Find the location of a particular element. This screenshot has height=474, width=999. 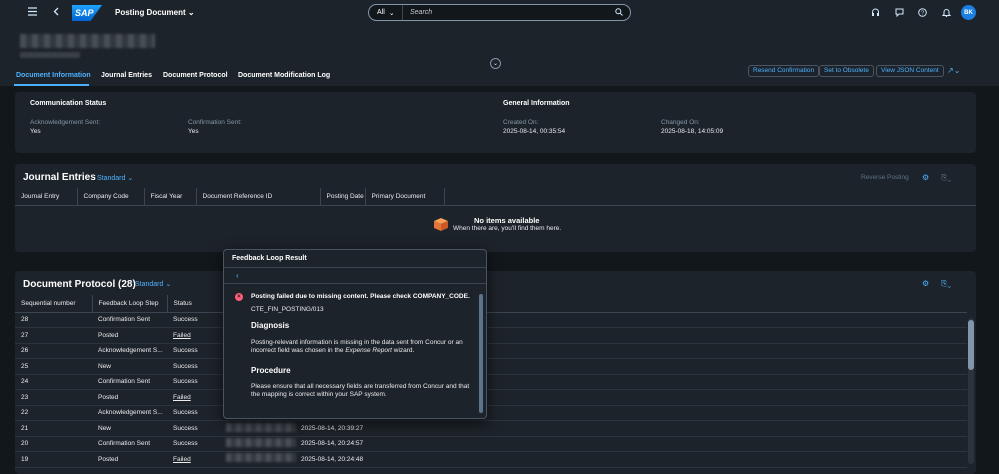

seq-cell: 20 is located at coordinates (53, 444).